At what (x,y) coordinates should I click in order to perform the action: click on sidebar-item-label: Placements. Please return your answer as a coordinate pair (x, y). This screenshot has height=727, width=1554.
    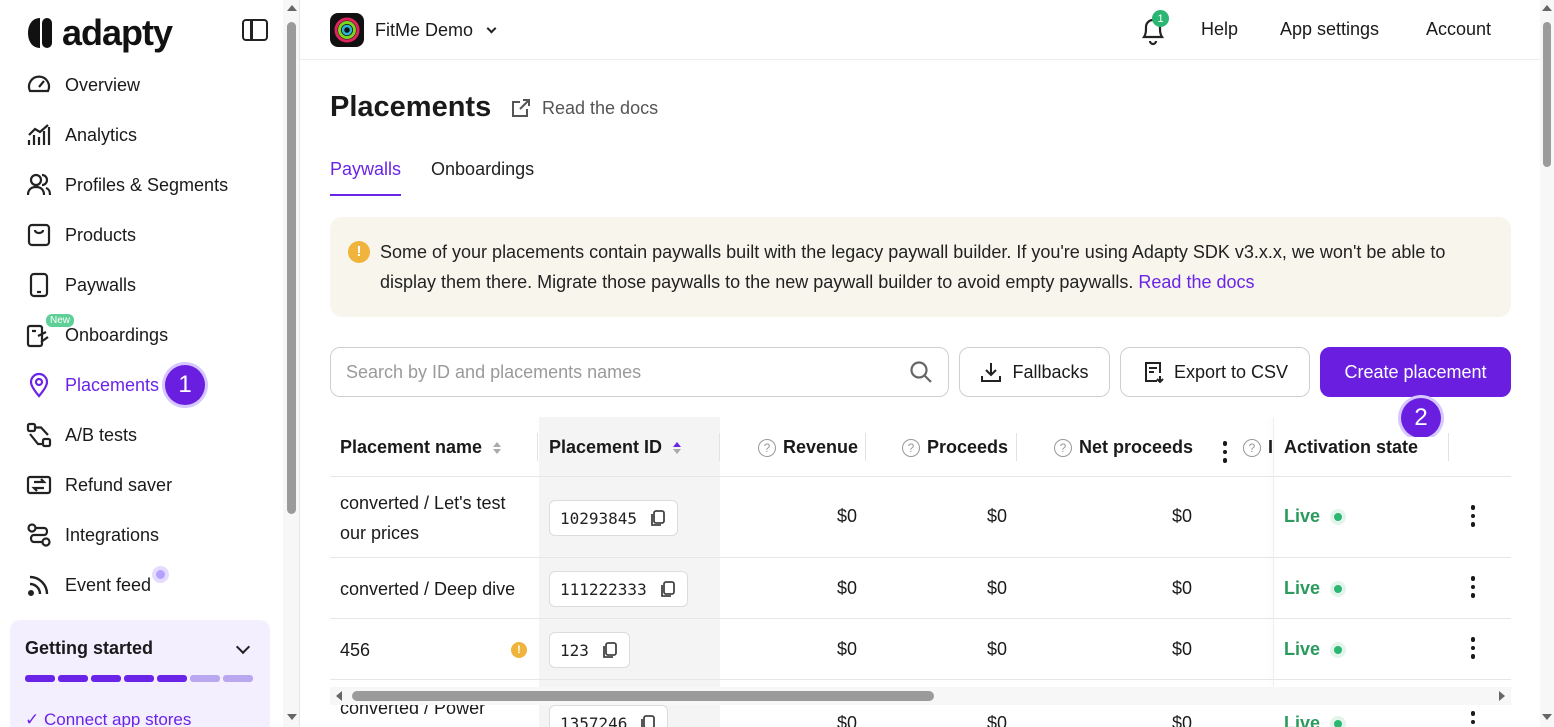
    Looking at the image, I should click on (112, 384).